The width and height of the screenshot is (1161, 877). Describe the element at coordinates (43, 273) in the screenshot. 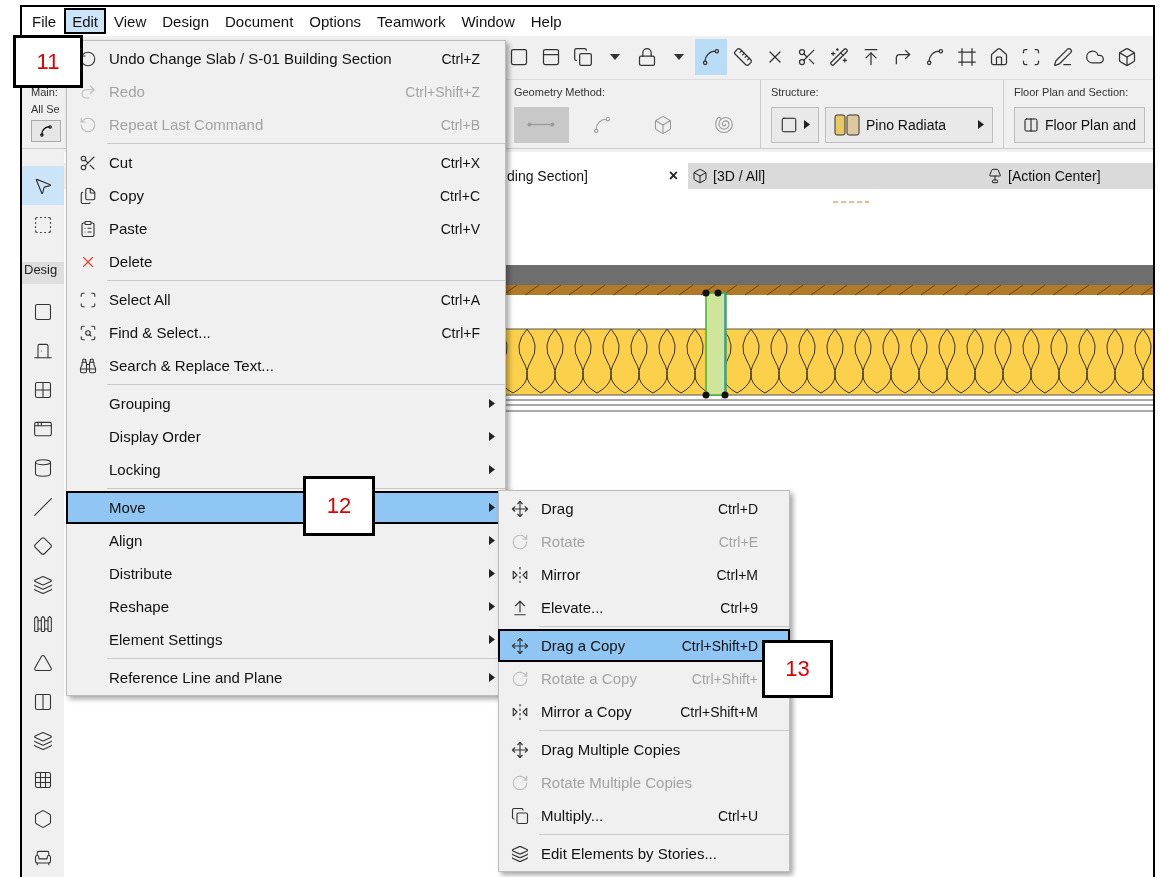

I see `toolbox-section-label: Desig` at that location.